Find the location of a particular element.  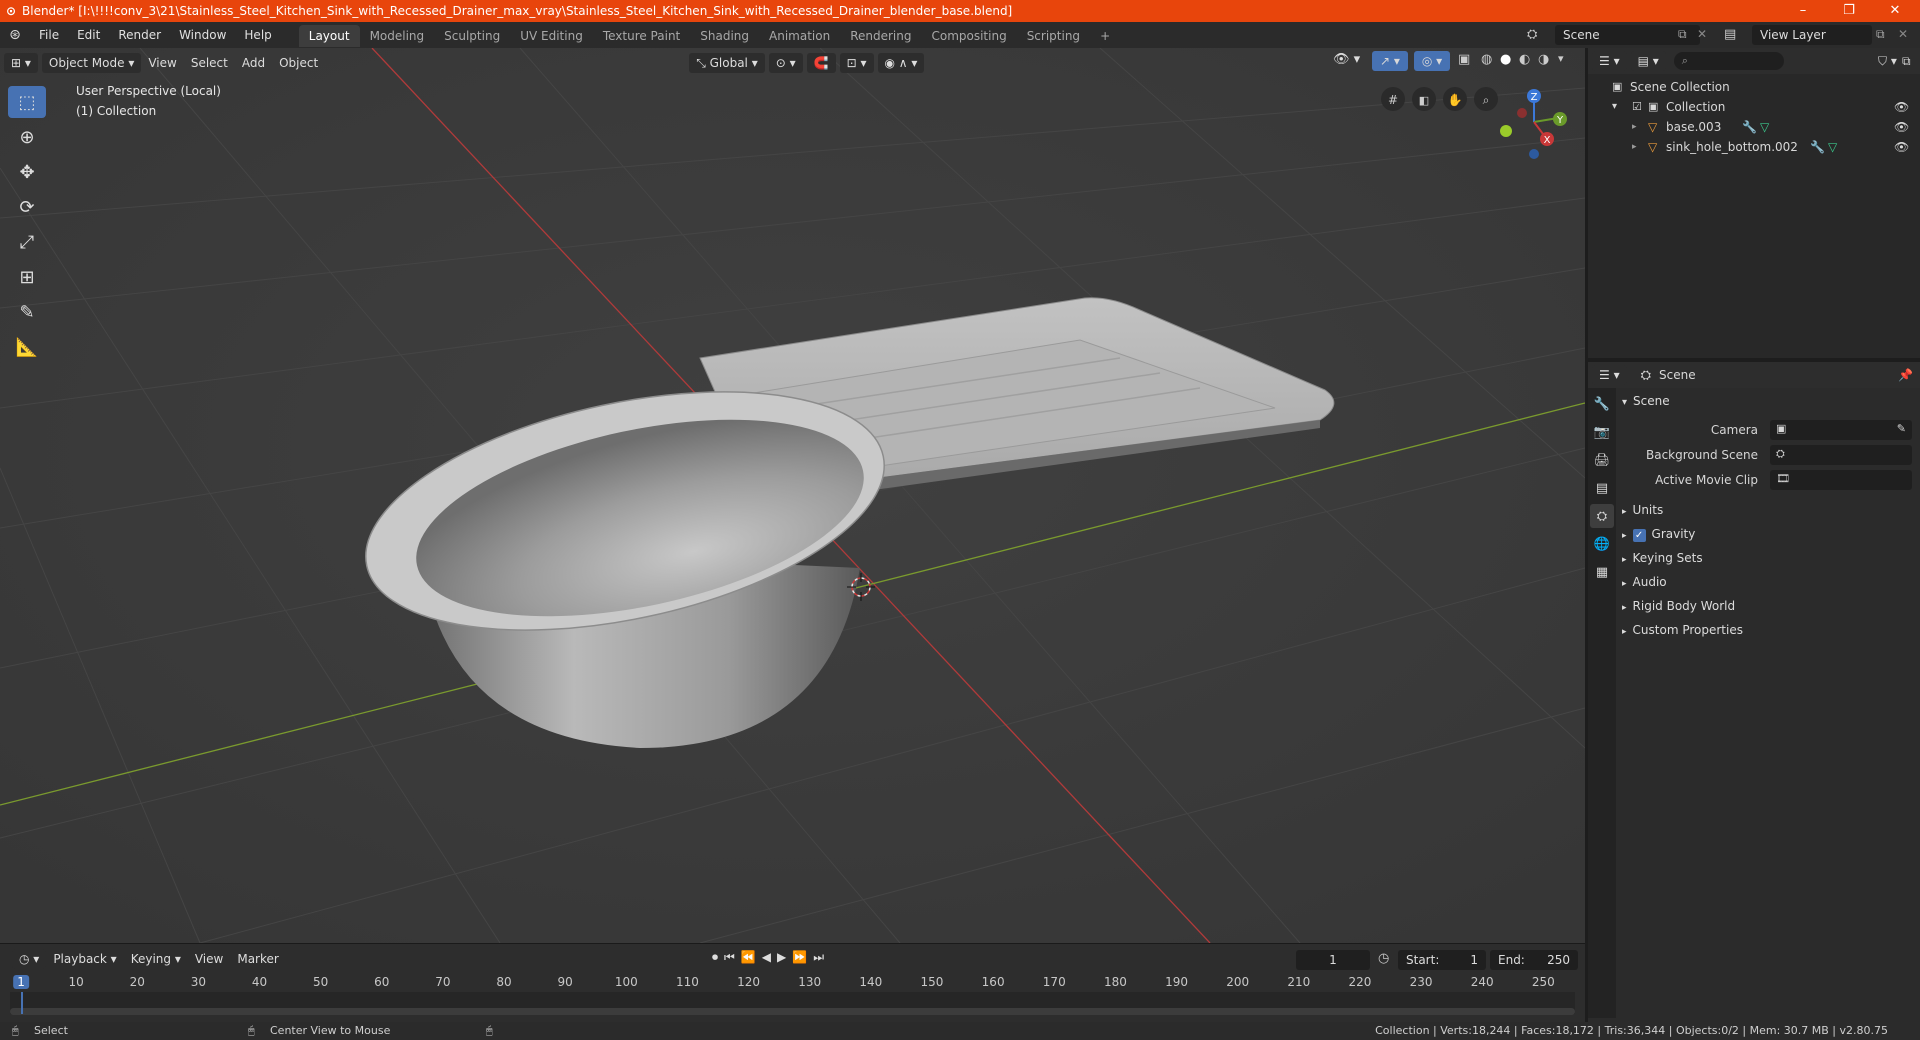

gizmo-neg-x is located at coordinates (1522, 113).